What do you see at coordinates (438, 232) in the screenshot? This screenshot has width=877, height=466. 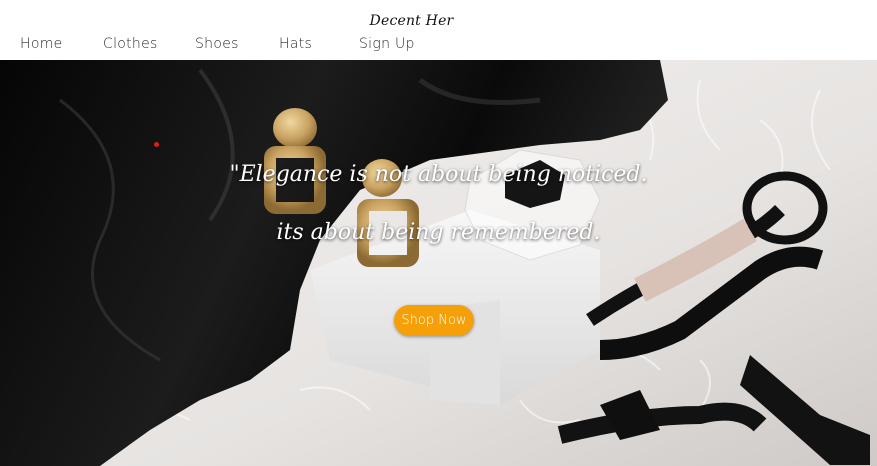 I see `hero-quote-line2: its about being remembered.` at bounding box center [438, 232].